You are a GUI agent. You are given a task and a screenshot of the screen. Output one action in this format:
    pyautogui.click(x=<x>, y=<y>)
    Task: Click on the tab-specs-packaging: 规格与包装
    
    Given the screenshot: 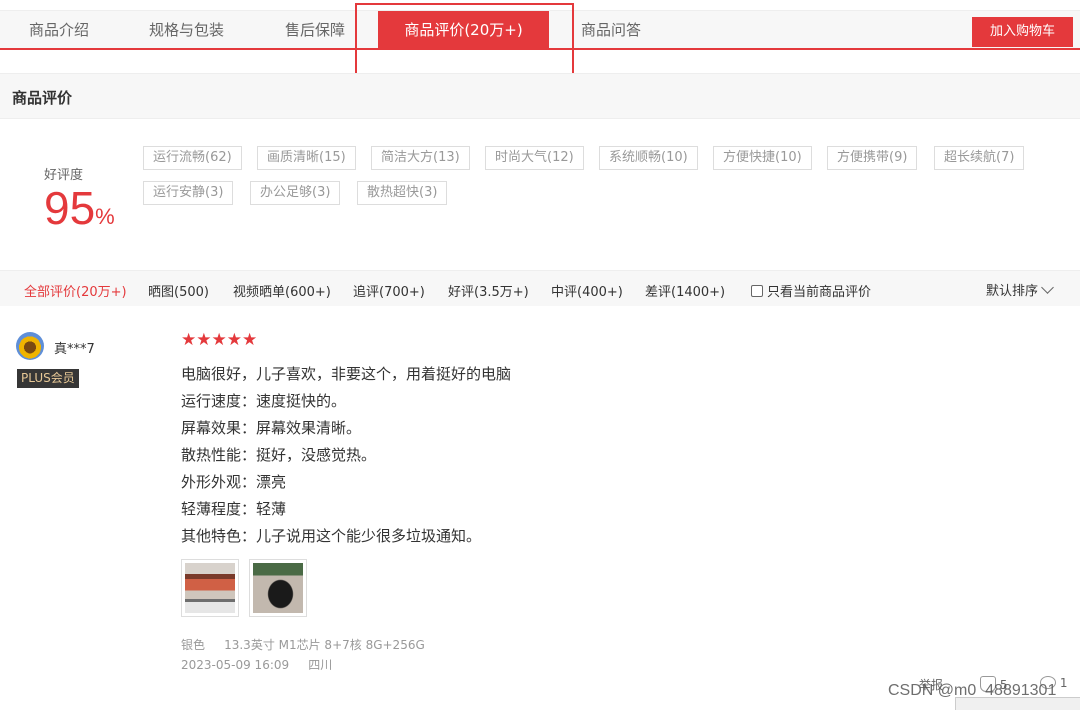 What is the action you would take?
    pyautogui.click(x=186, y=30)
    